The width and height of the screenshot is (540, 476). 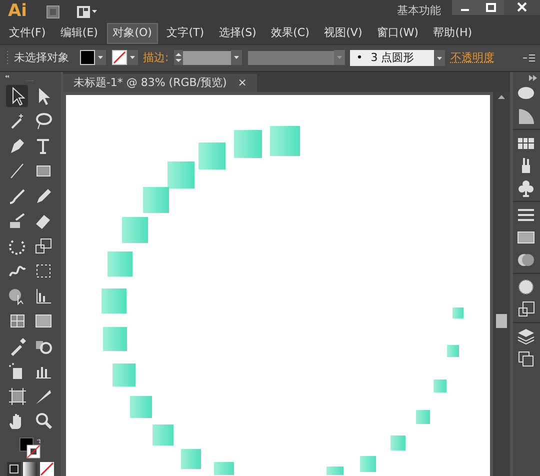 I want to click on tab-close: ×, so click(x=243, y=83).